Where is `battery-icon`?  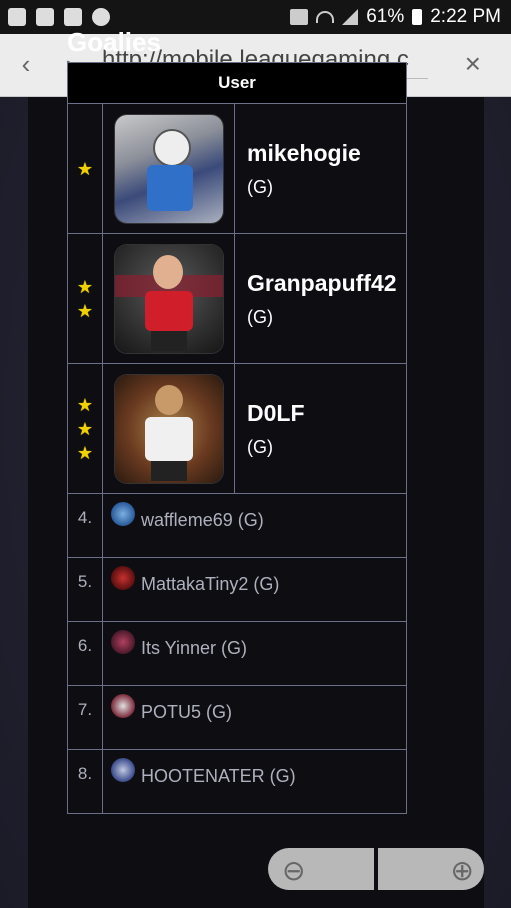 battery-icon is located at coordinates (417, 17).